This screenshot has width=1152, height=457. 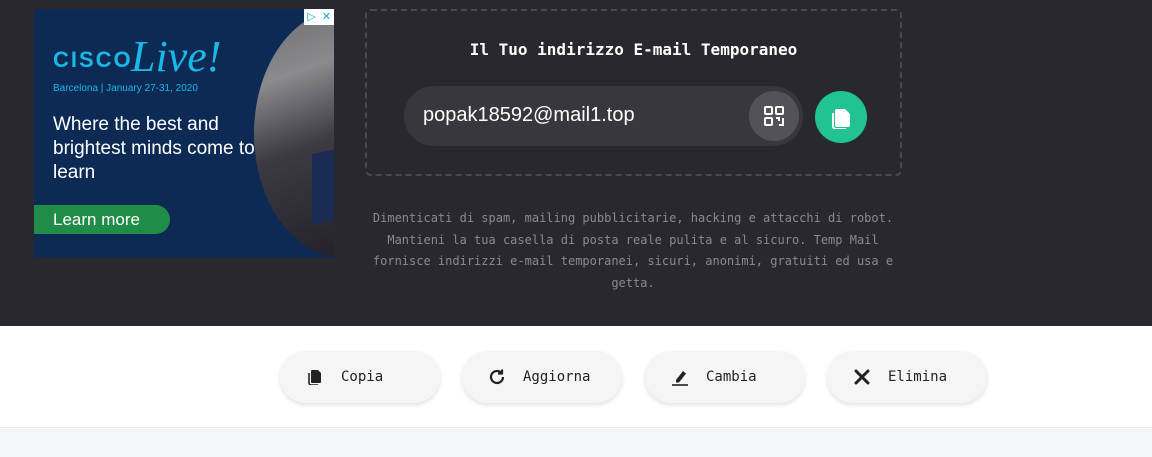 I want to click on refresh-button: Aggiorna, so click(x=542, y=377).